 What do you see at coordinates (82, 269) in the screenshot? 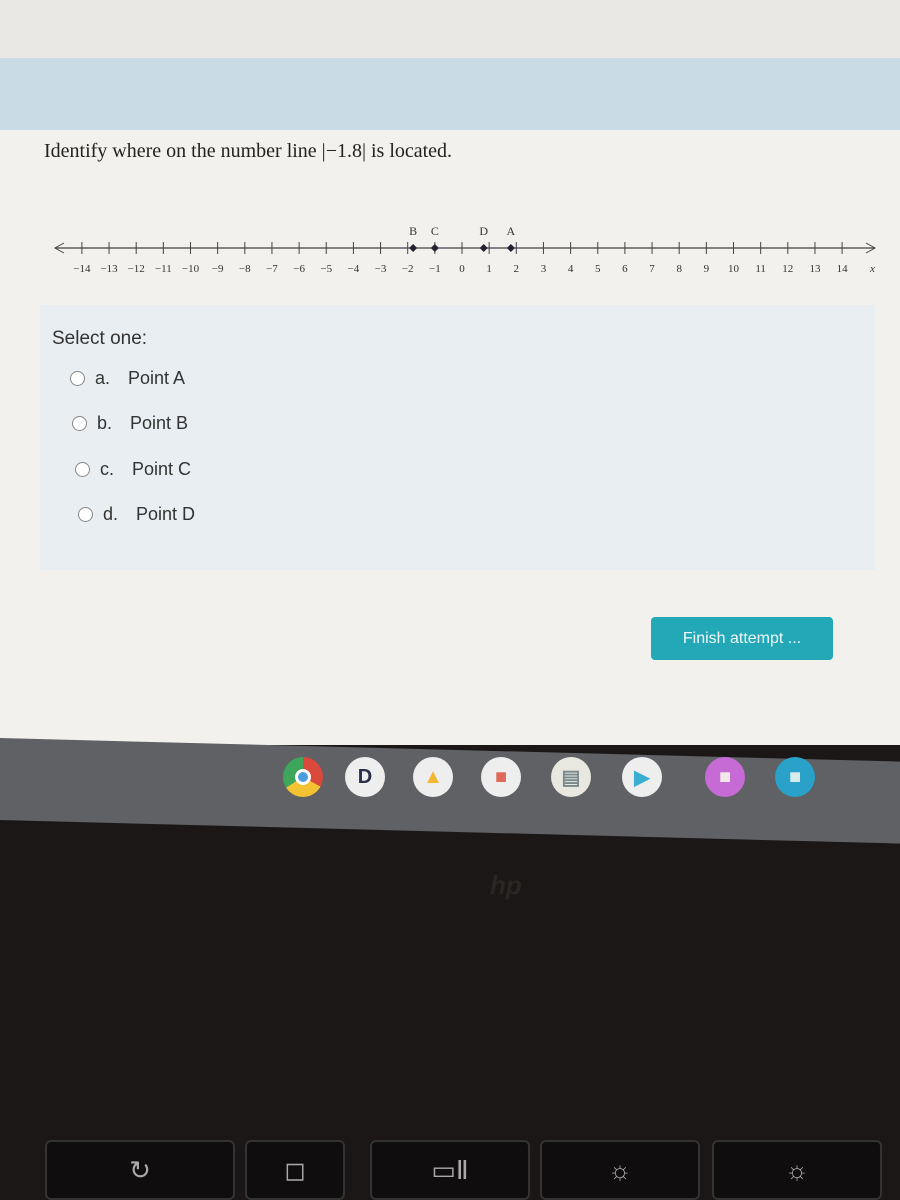
I see `tick-label: −14` at bounding box center [82, 269].